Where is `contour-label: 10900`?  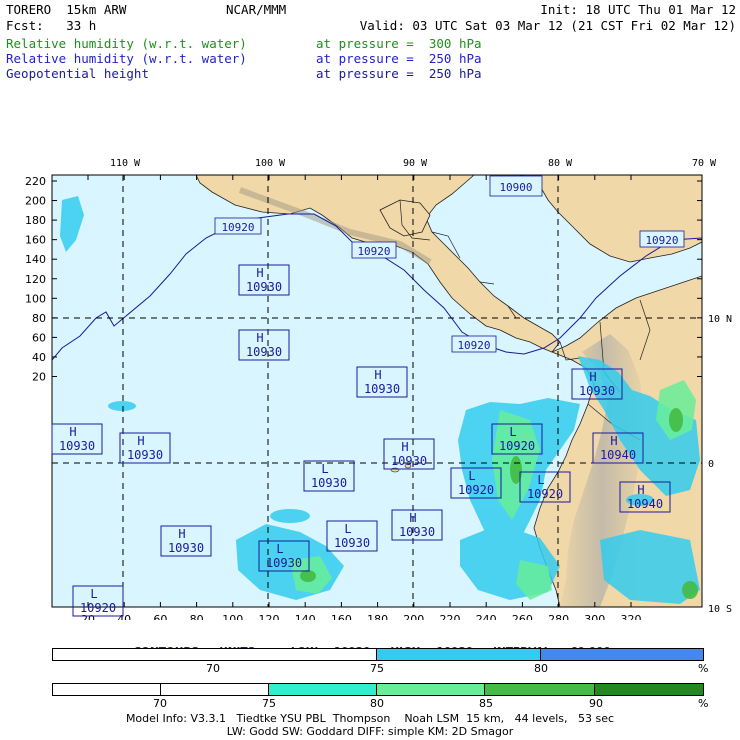 contour-label: 10900 is located at coordinates (515, 187).